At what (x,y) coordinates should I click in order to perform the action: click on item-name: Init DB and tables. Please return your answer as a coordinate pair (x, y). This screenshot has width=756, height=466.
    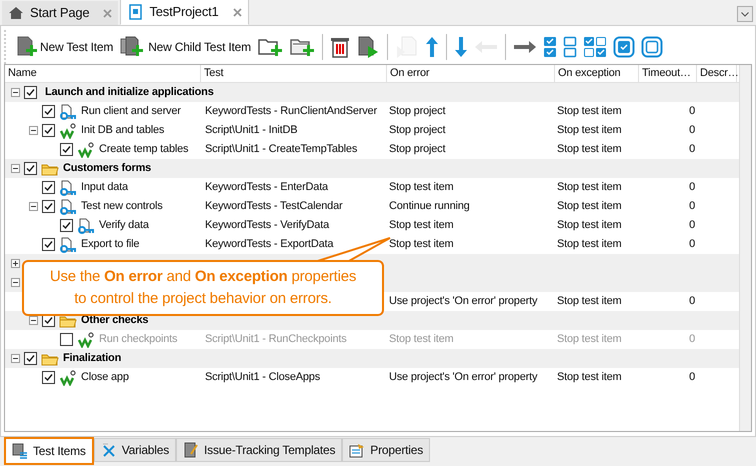
    Looking at the image, I should click on (122, 130).